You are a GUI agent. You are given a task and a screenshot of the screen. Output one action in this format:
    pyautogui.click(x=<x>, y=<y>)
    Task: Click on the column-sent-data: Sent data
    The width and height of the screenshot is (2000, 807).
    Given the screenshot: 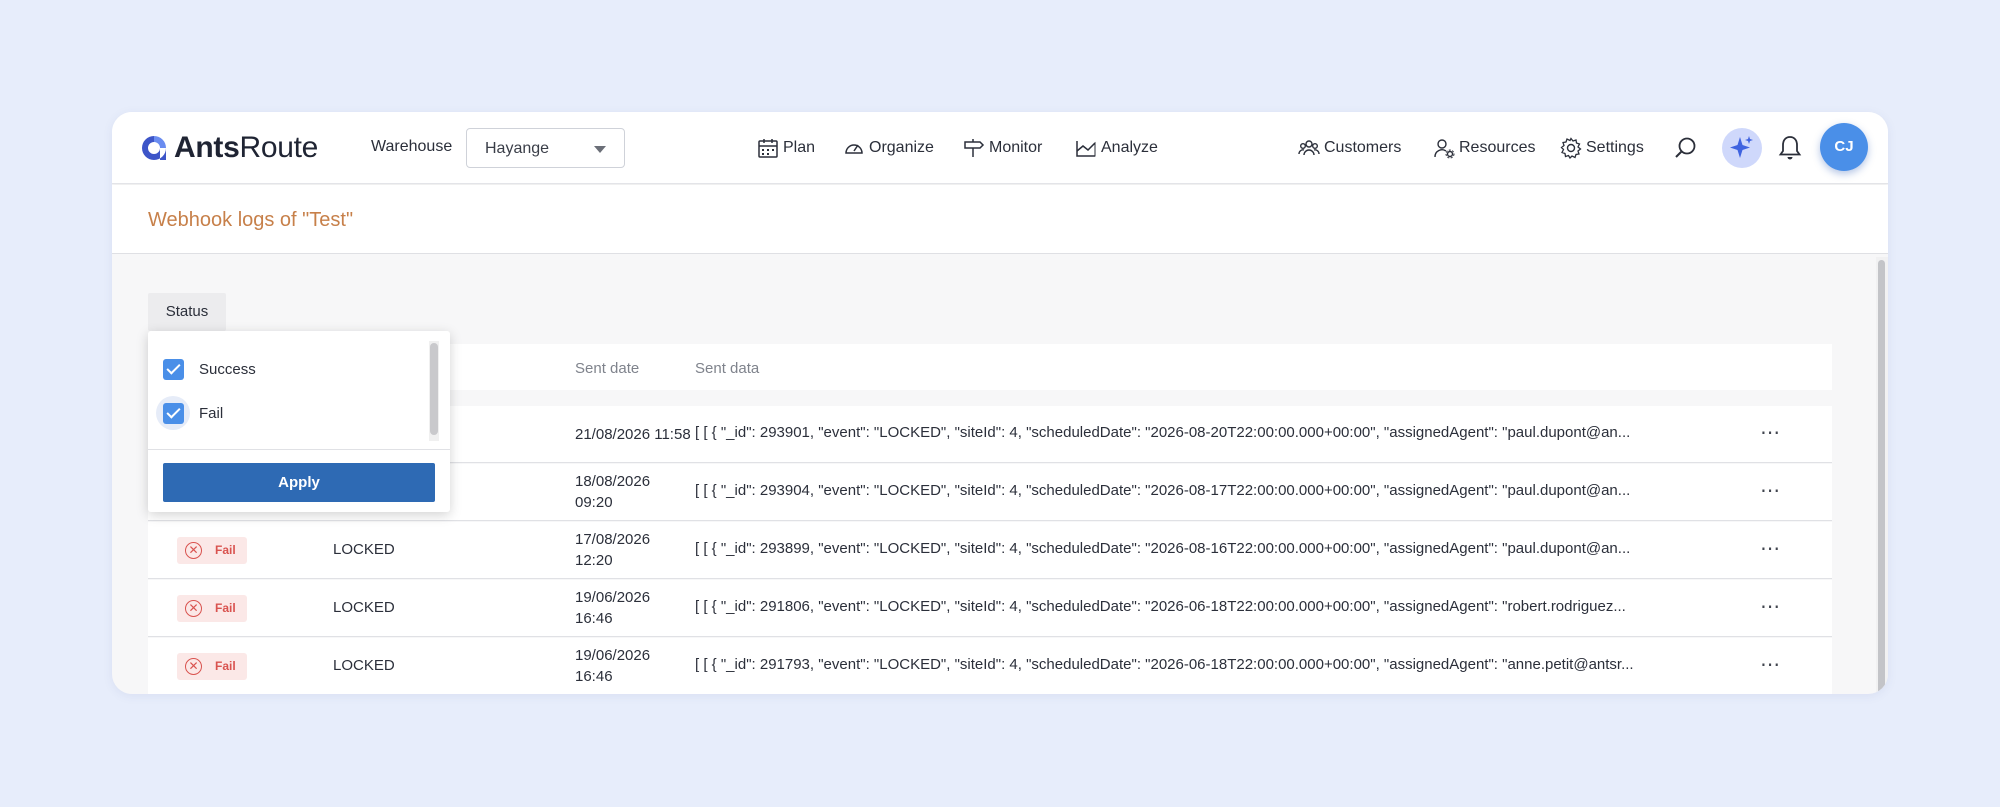 What is the action you would take?
    pyautogui.click(x=727, y=368)
    